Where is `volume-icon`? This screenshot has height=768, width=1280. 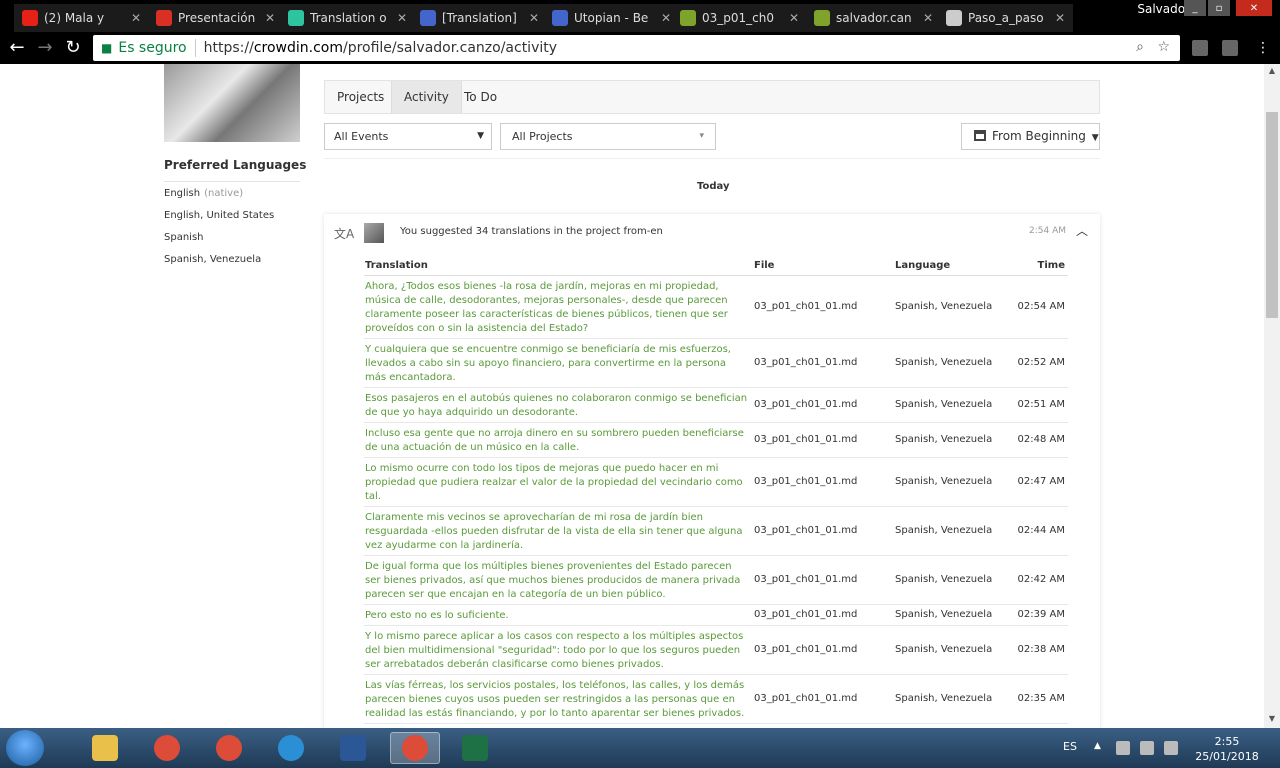
volume-icon is located at coordinates (1171, 748).